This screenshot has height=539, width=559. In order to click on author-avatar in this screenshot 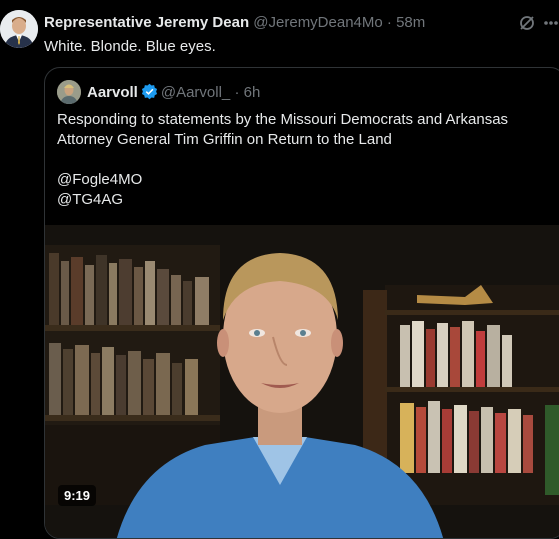, I will do `click(19, 29)`.